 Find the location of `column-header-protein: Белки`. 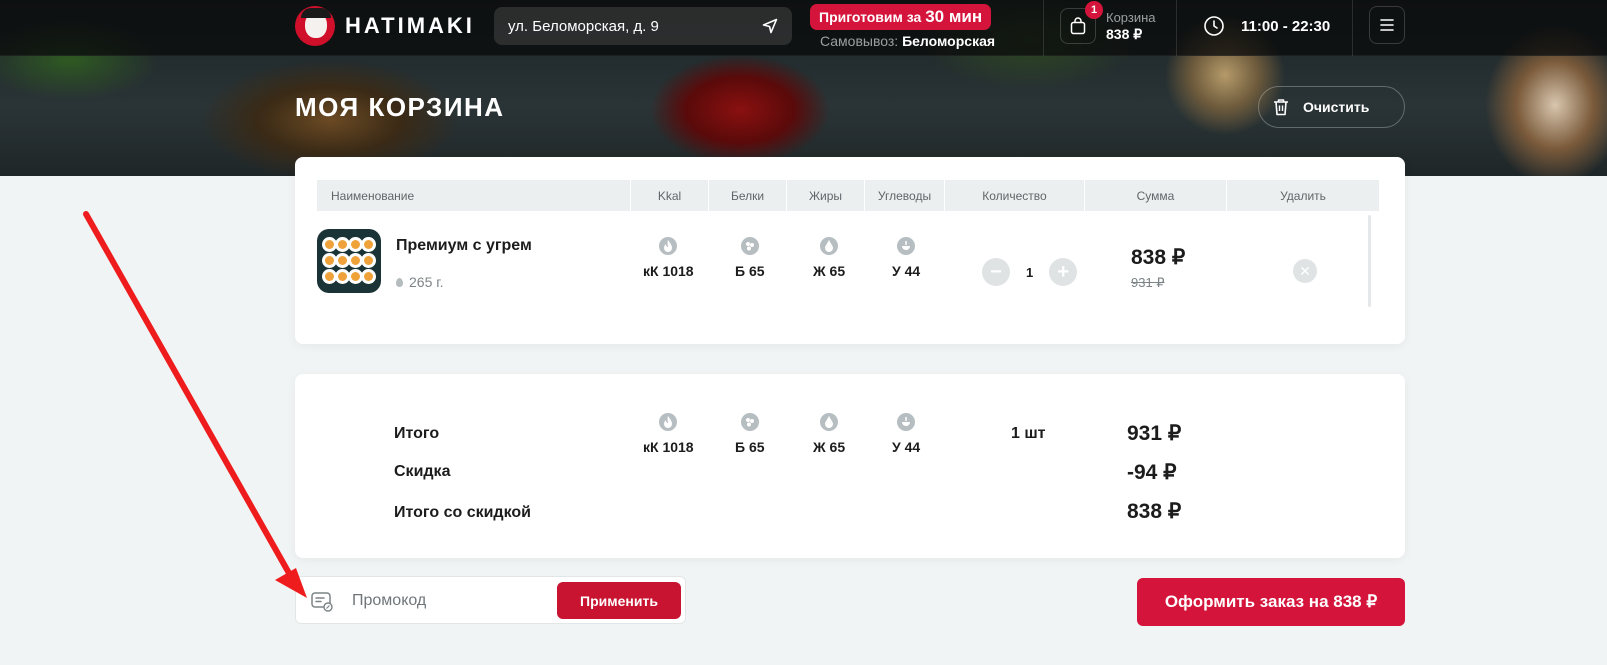

column-header-protein: Белки is located at coordinates (748, 195).